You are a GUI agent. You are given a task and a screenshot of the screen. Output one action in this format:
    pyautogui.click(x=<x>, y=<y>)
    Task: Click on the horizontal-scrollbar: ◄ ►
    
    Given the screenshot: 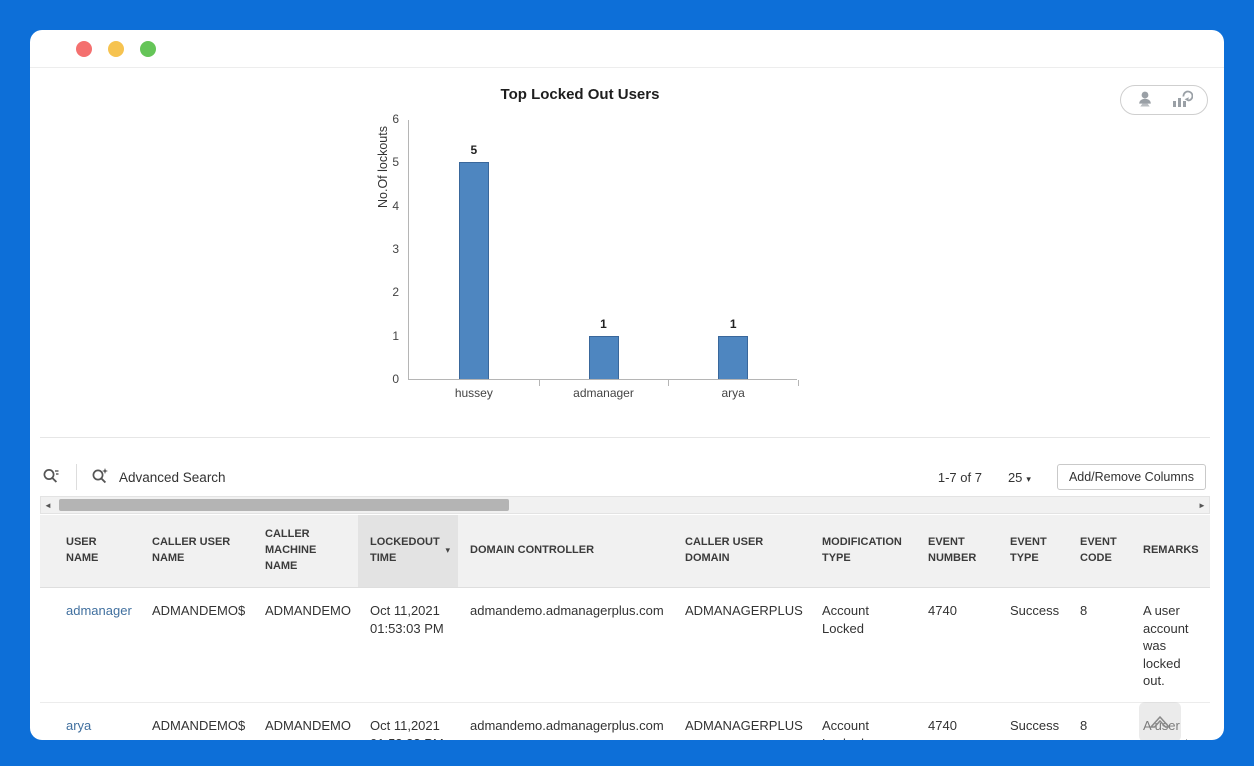 What is the action you would take?
    pyautogui.click(x=625, y=505)
    